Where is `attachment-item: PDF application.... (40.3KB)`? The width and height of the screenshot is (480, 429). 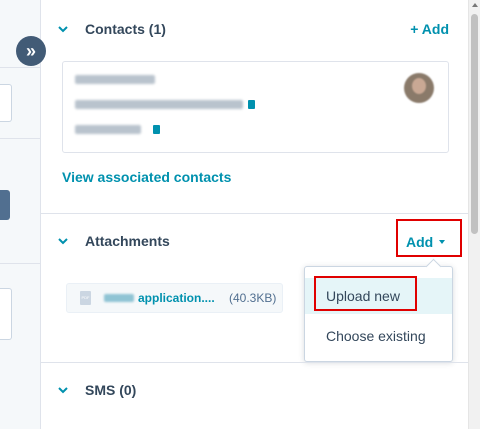 attachment-item: PDF application.... (40.3KB) is located at coordinates (174, 298).